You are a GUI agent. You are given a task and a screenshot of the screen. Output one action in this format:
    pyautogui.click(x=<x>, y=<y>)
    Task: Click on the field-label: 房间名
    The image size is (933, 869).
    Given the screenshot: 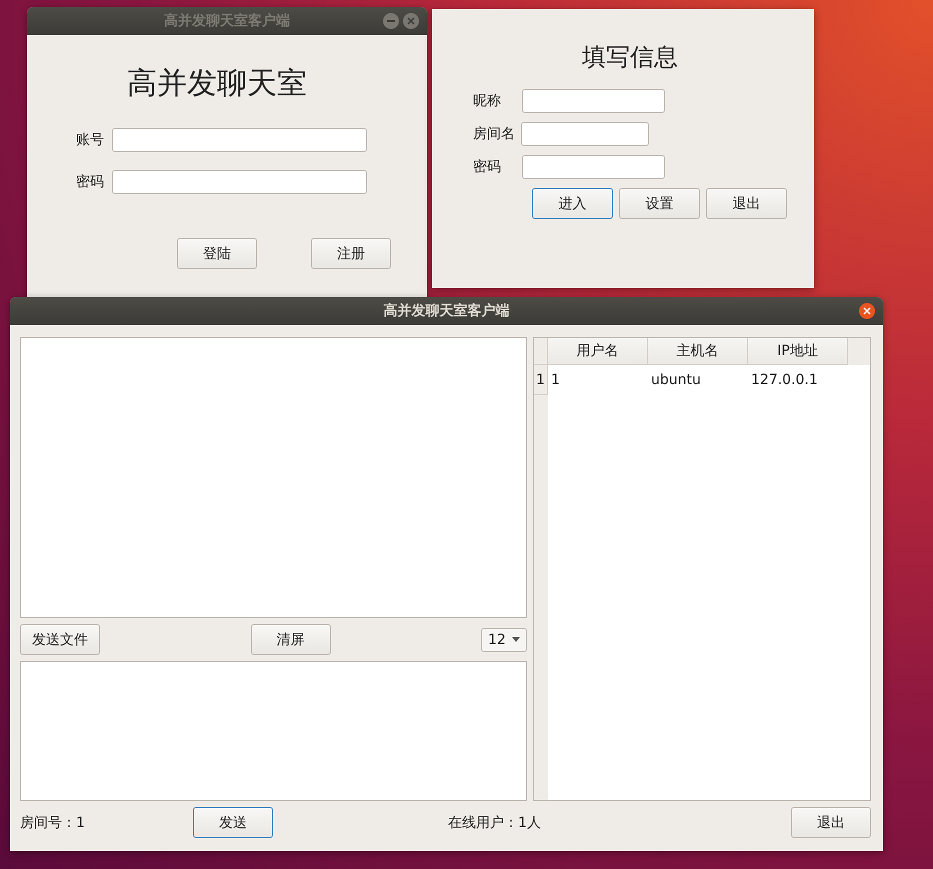 What is the action you would take?
    pyautogui.click(x=494, y=134)
    